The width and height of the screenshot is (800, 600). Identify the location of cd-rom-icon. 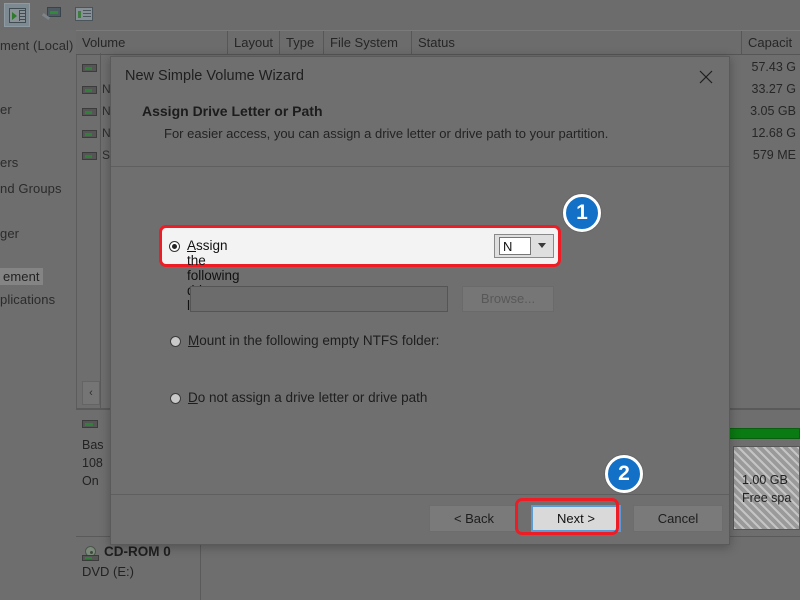
(91, 554).